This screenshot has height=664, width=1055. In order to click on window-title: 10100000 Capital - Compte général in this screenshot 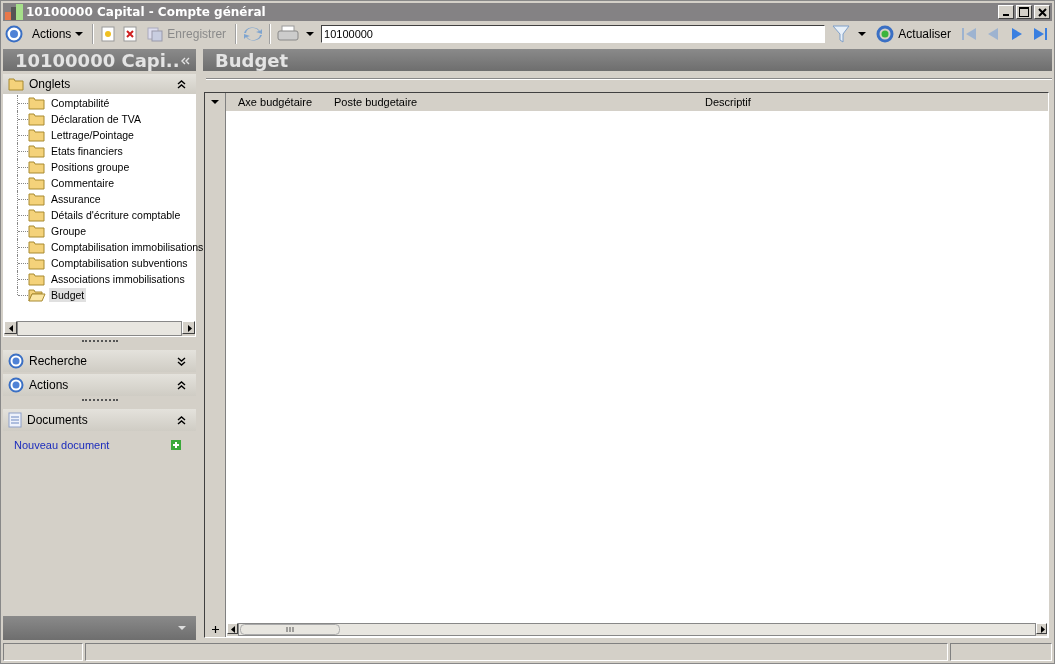, I will do `click(146, 12)`.